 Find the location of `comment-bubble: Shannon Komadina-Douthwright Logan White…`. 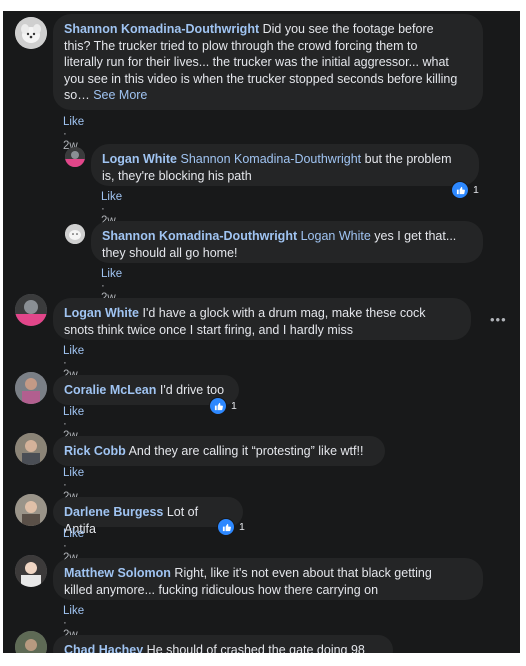

comment-bubble: Shannon Komadina-Douthwright Logan White… is located at coordinates (287, 242).